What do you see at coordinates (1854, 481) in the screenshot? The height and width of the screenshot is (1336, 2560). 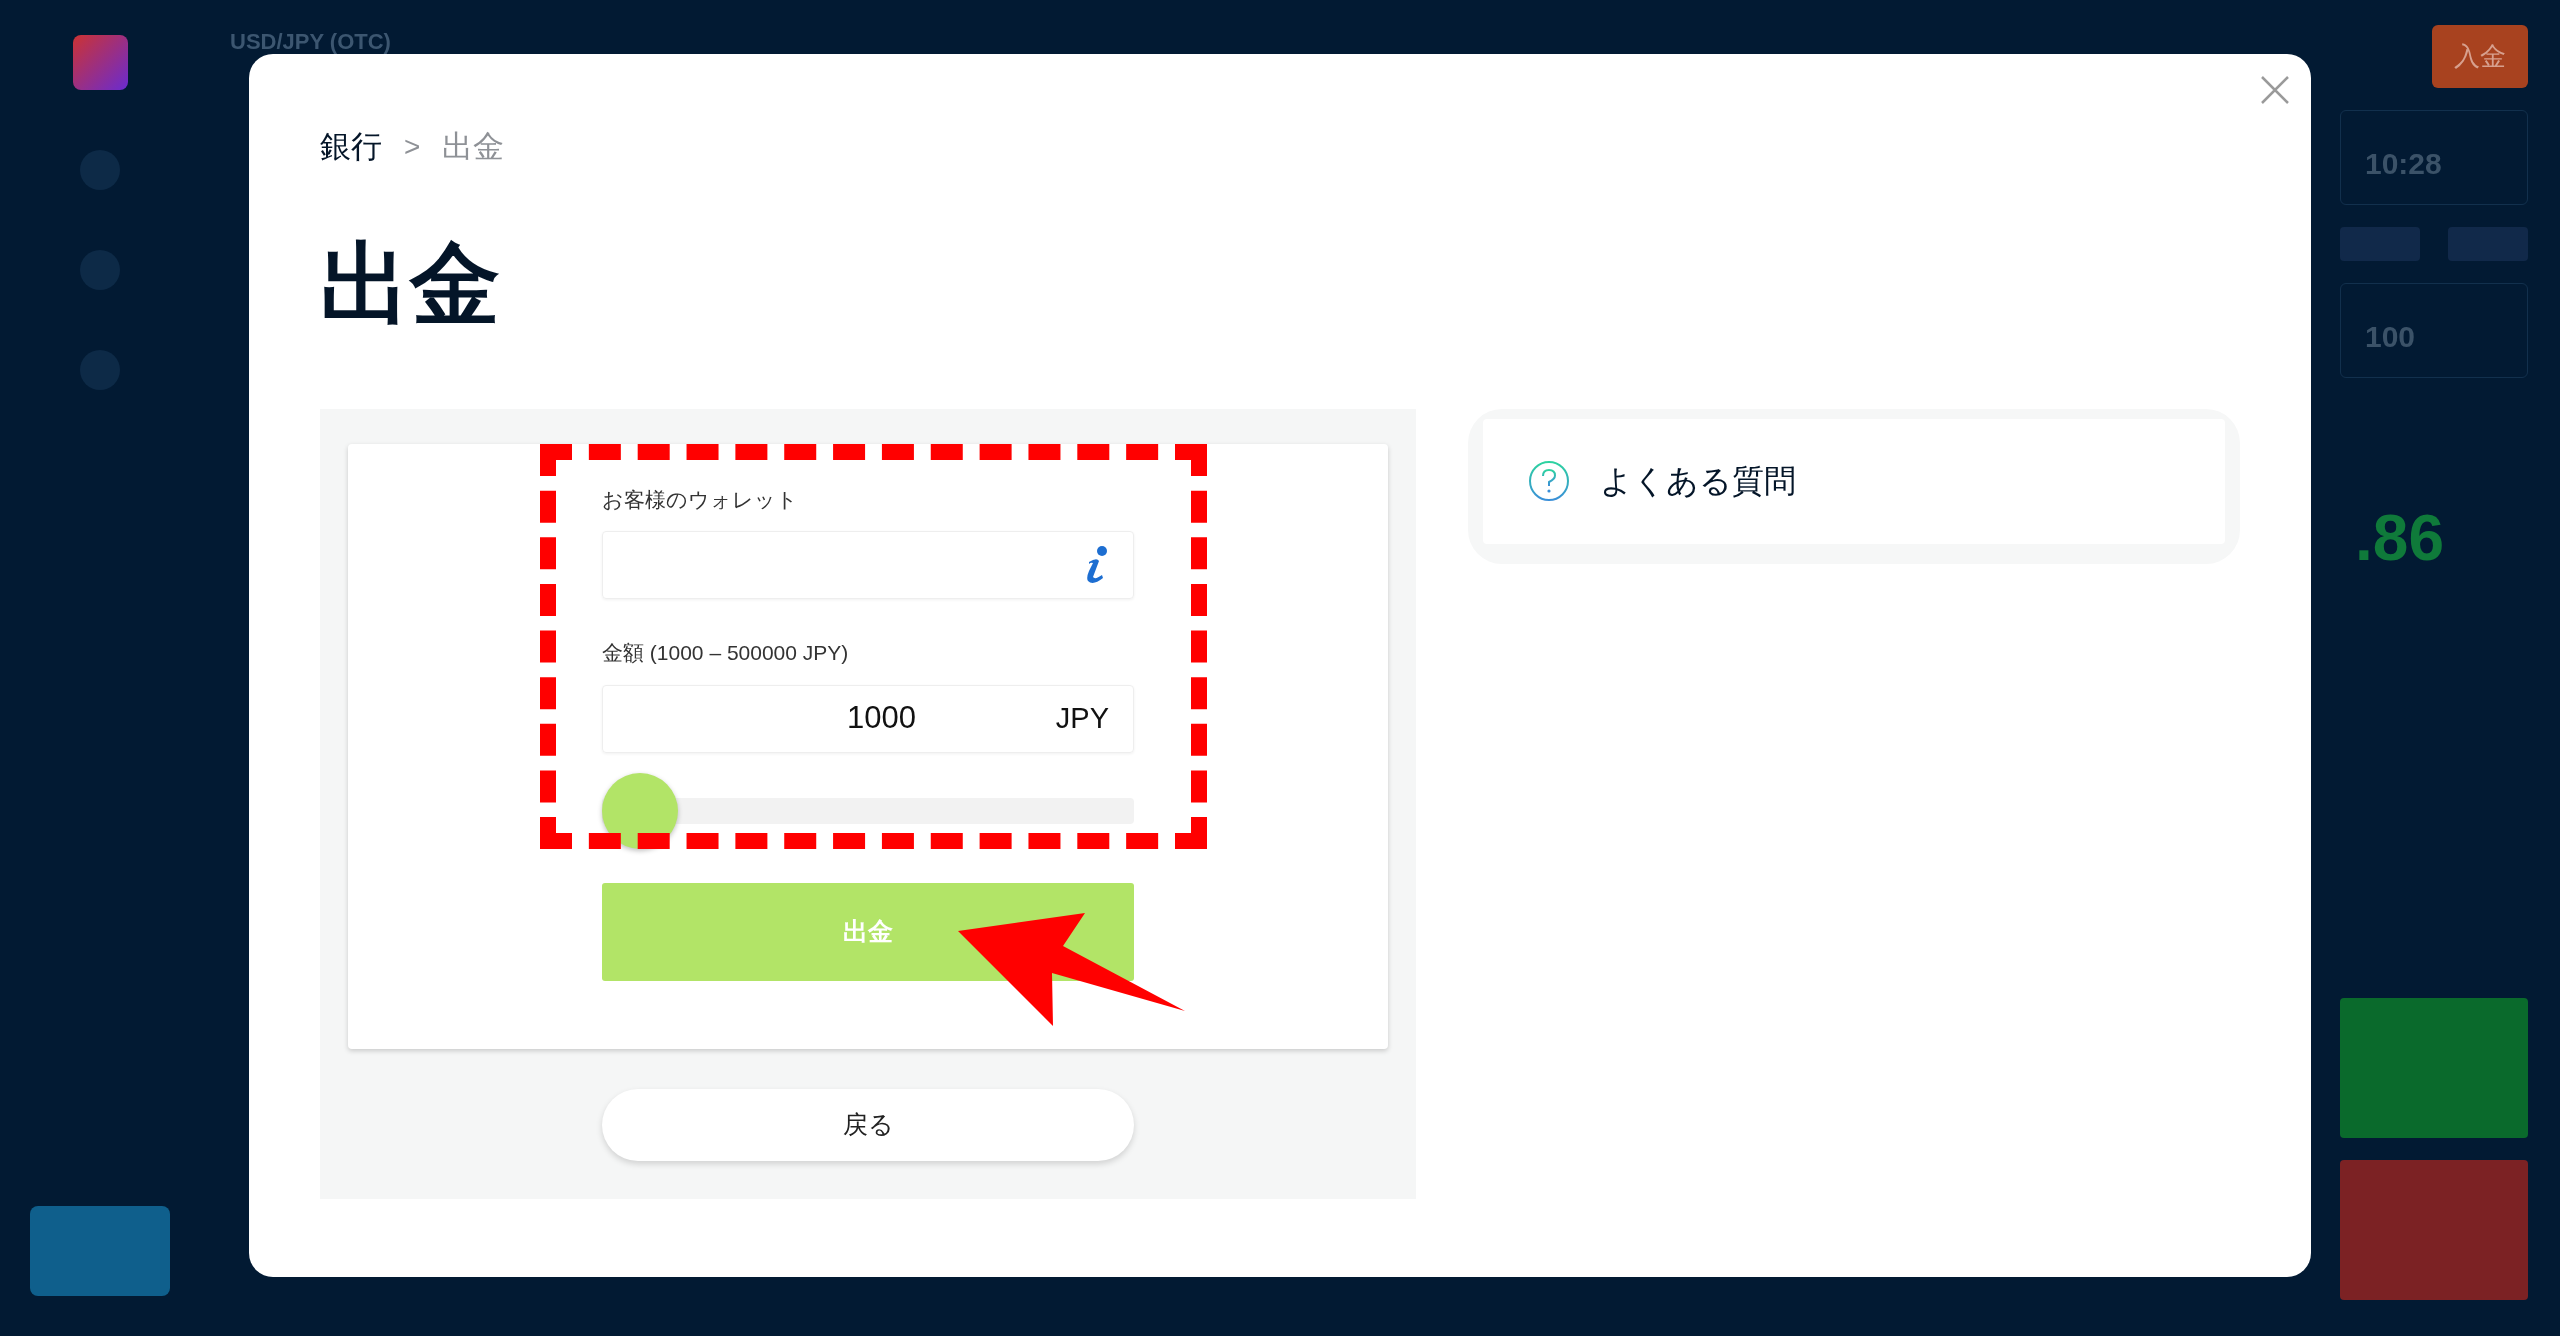 I see `faq-item: よくある質問` at bounding box center [1854, 481].